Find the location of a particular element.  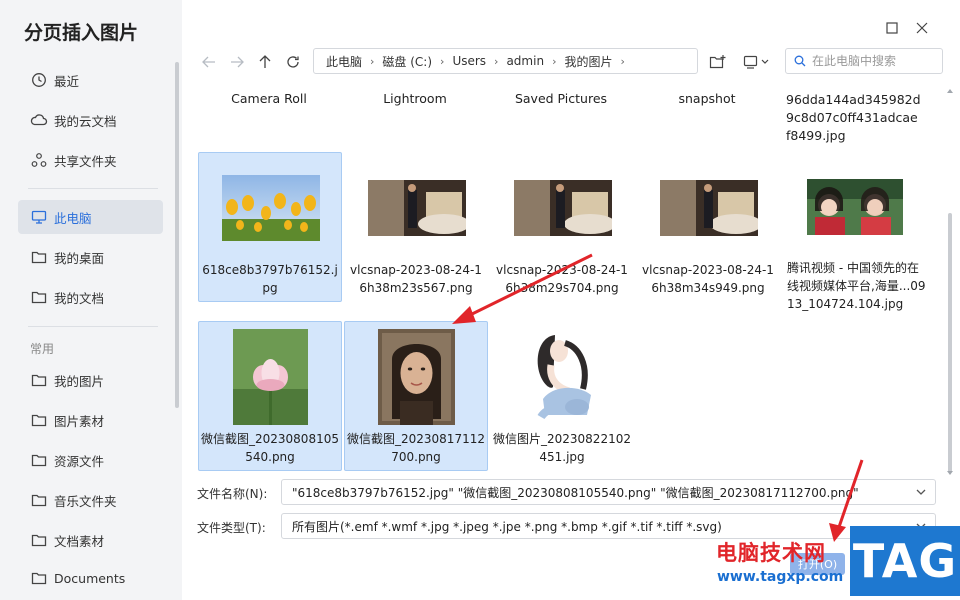

file-name: 微信截图_20230817112700.png is located at coordinates (416, 448).